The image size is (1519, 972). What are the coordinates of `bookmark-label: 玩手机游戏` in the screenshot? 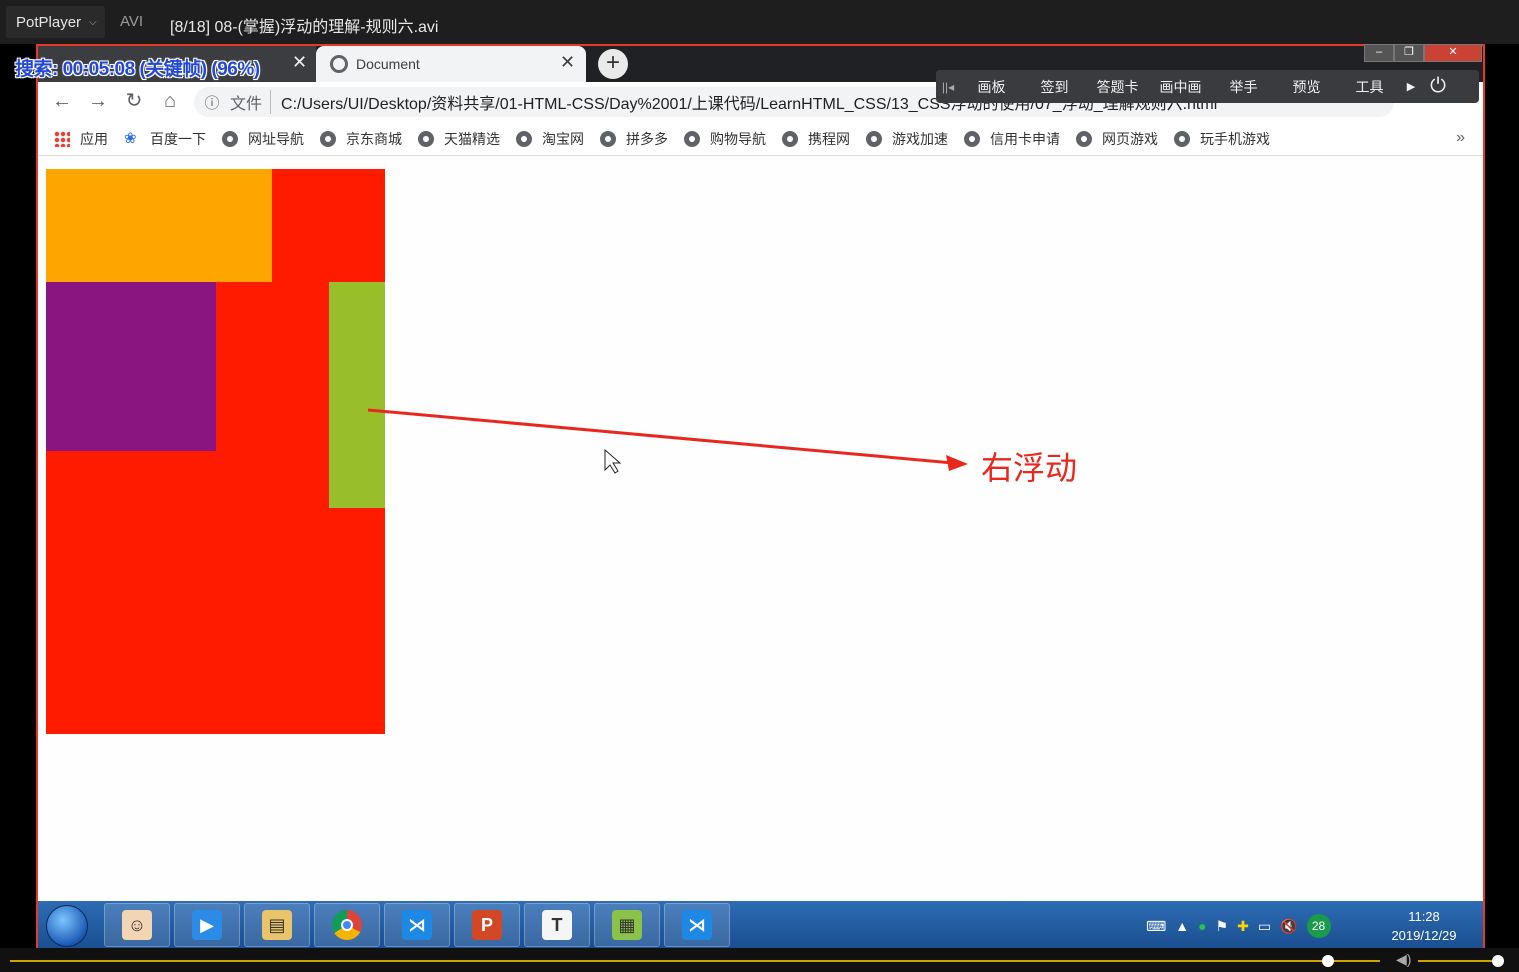 It's located at (1235, 138).